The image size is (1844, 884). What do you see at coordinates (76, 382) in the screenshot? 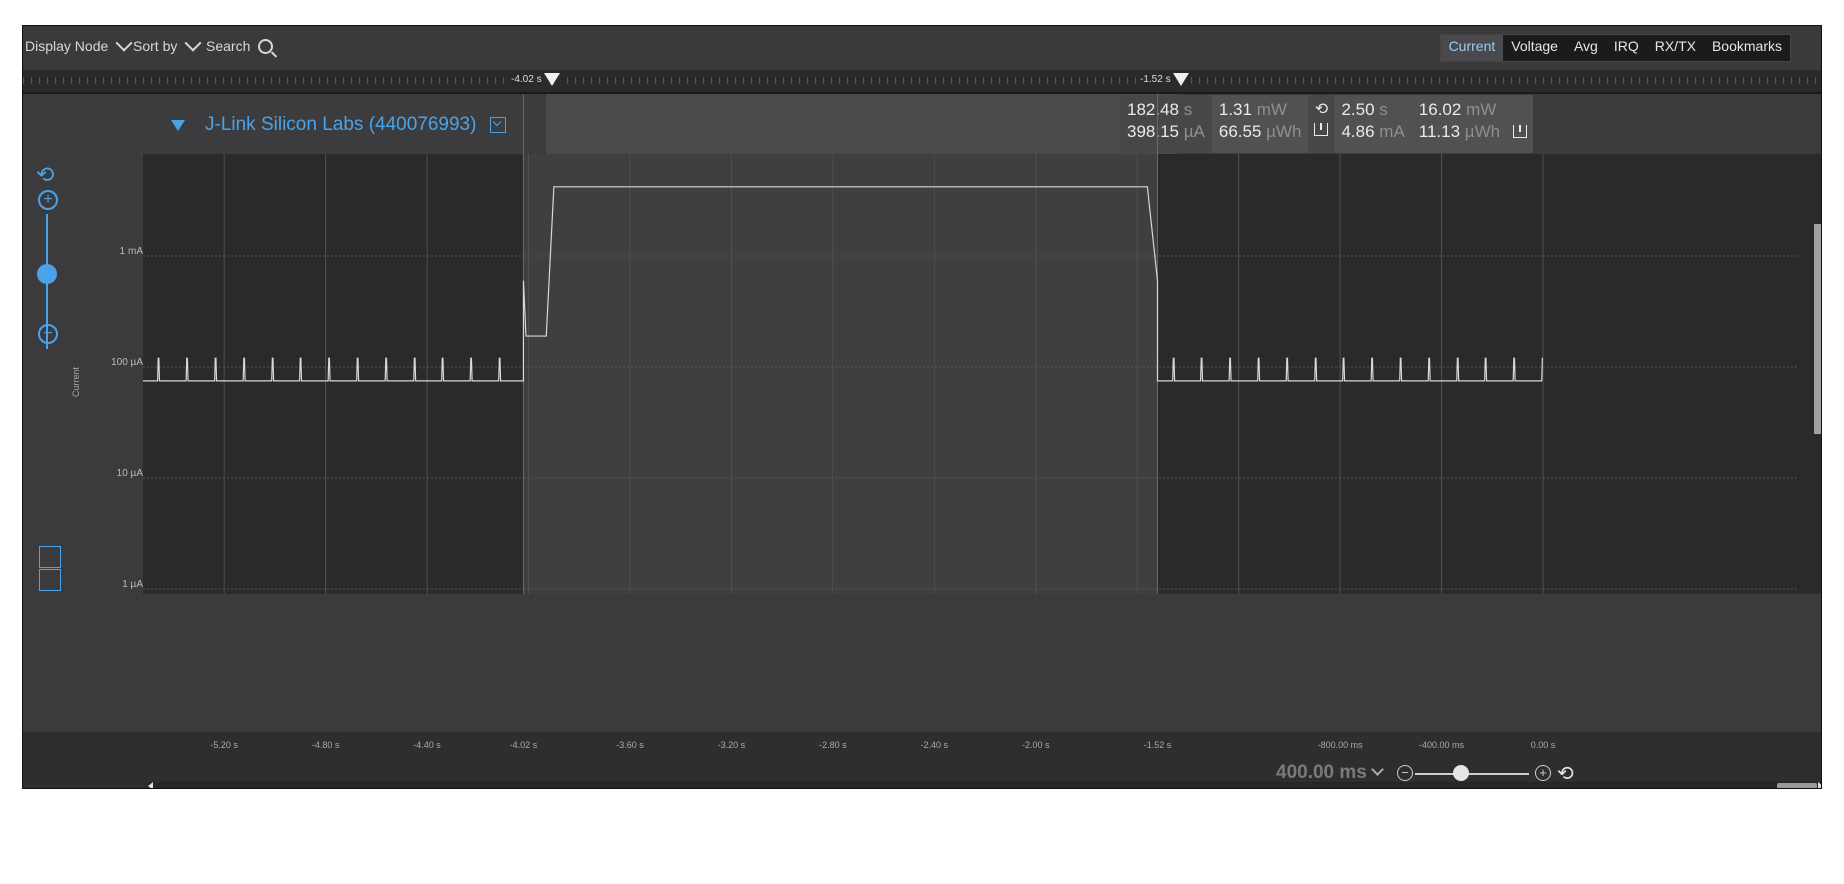
I see `y-axis-label: Current` at bounding box center [76, 382].